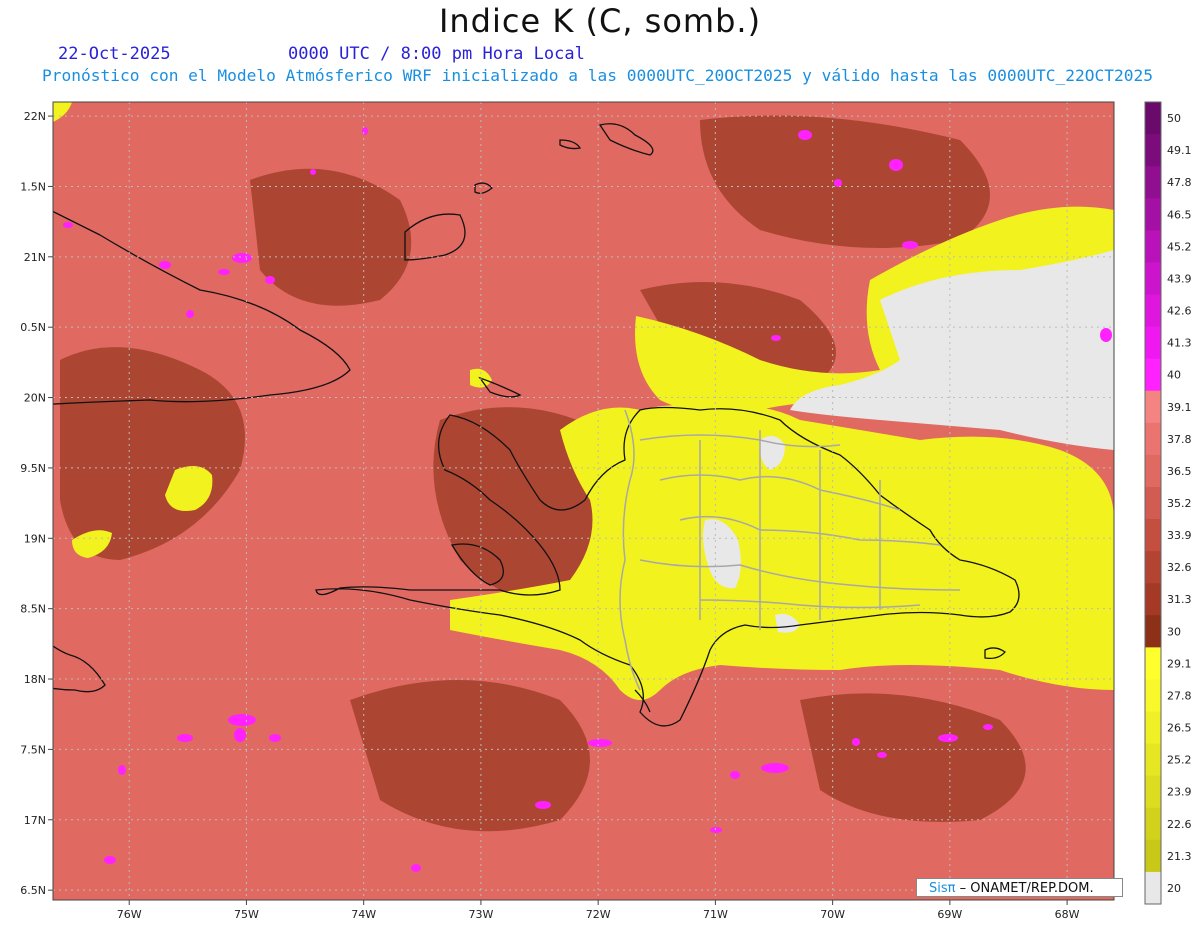  I want to click on lat-label: 18N, so click(35, 679).